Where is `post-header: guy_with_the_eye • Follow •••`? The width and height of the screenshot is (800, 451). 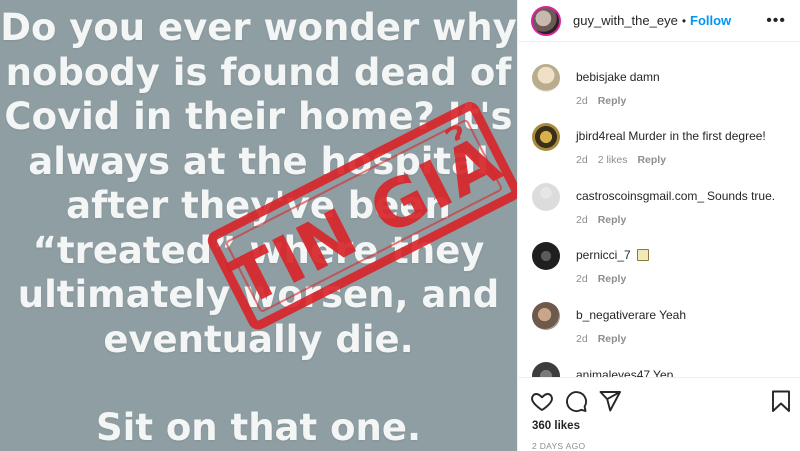
post-header: guy_with_the_eye • Follow ••• is located at coordinates (659, 21).